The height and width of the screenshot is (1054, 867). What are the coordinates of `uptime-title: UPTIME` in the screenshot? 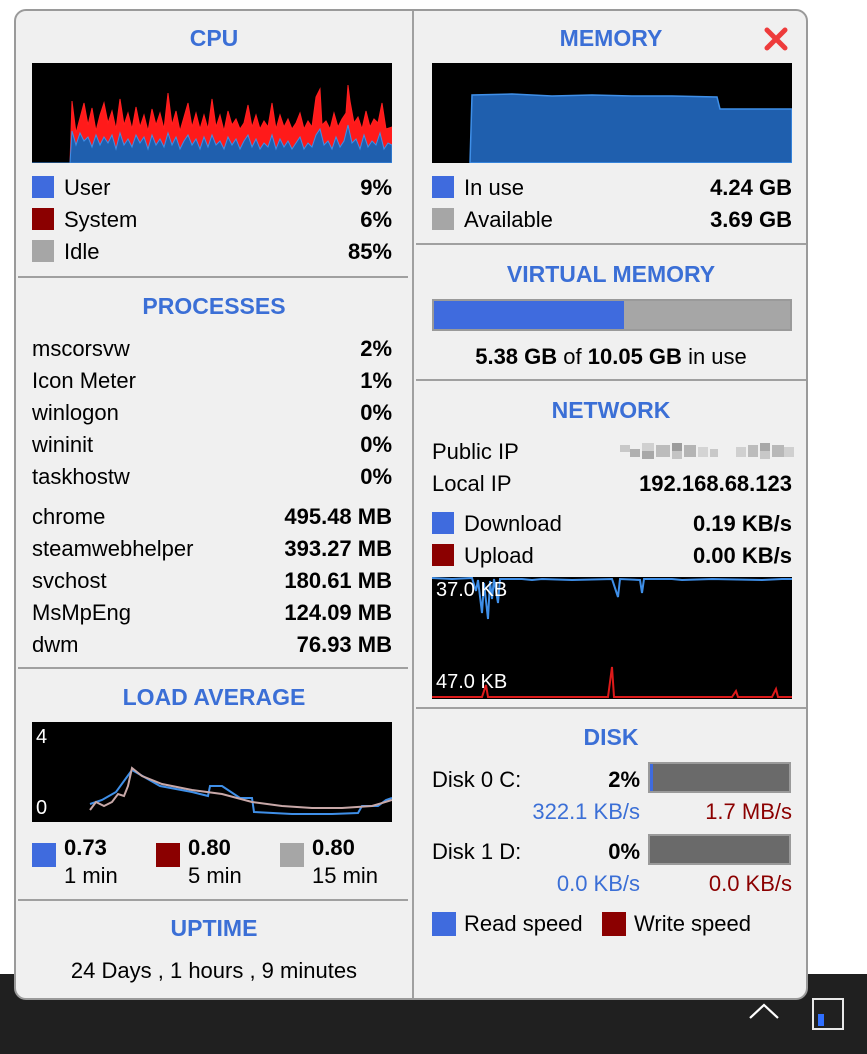 It's located at (214, 928).